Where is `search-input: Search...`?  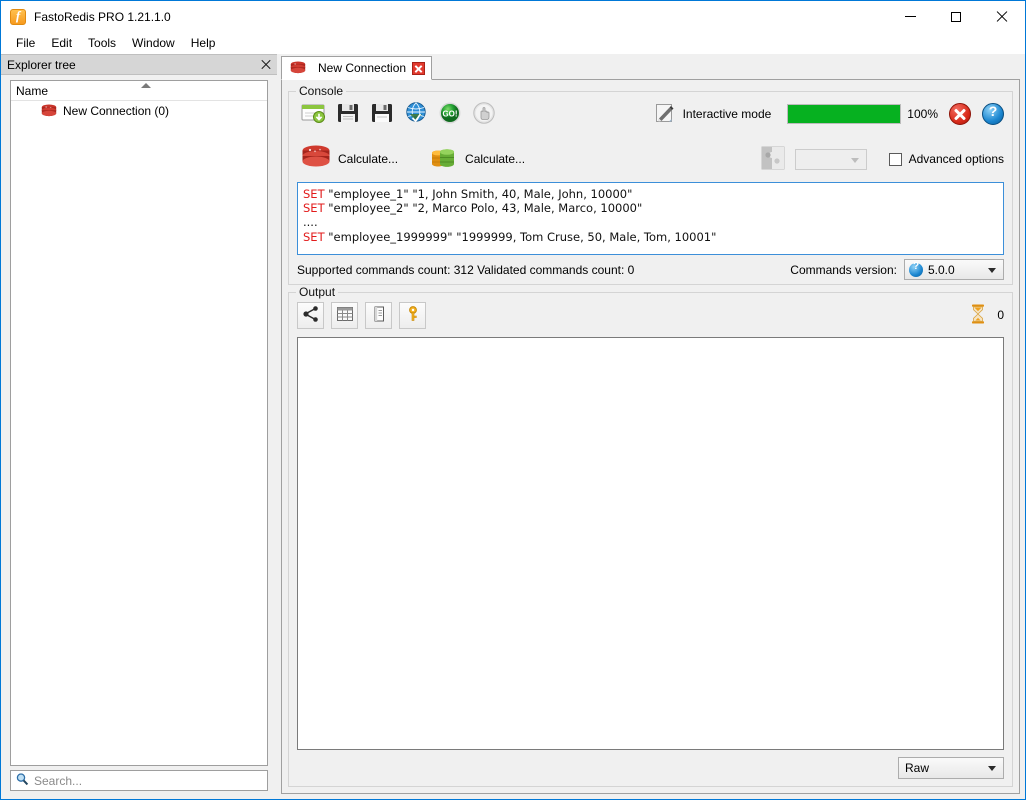 search-input: Search... is located at coordinates (58, 781).